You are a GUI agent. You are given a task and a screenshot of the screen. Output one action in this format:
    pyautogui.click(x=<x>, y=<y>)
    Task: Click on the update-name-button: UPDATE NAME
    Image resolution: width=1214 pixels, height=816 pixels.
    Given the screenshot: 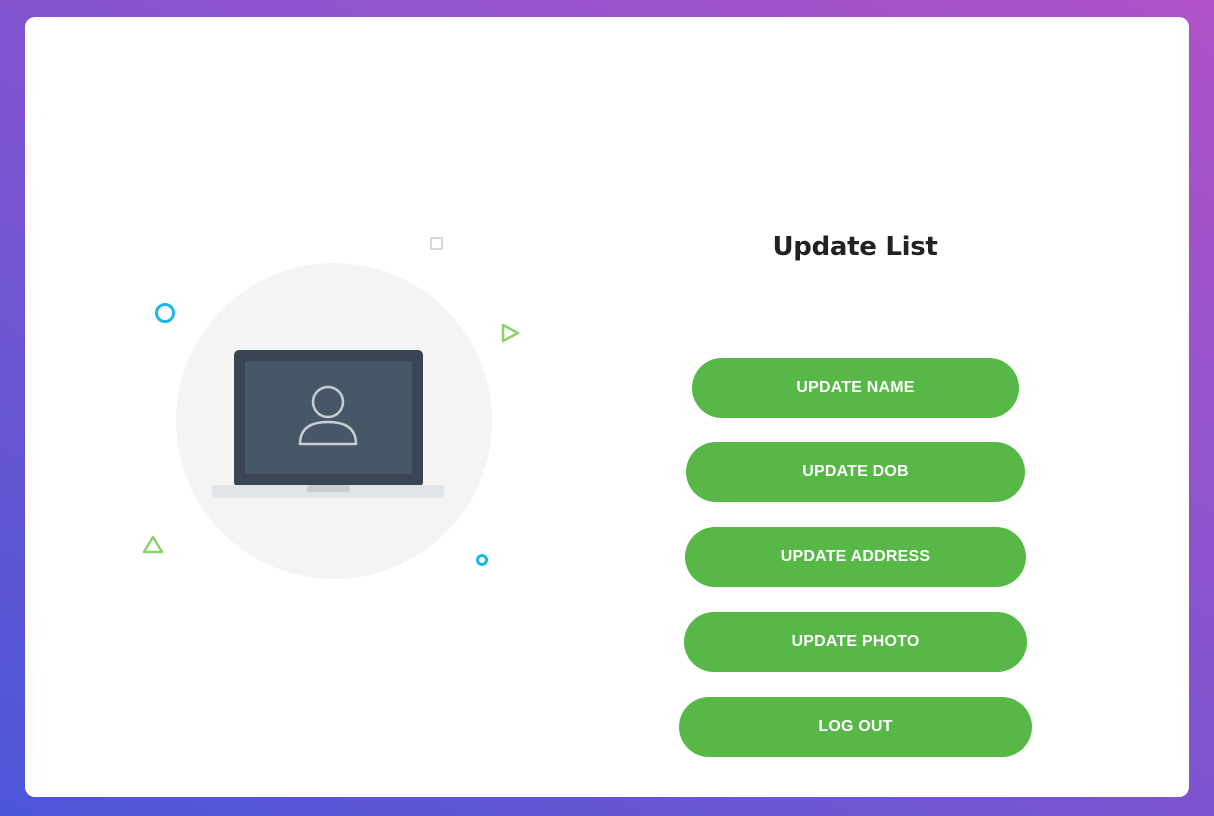 What is the action you would take?
    pyautogui.click(x=855, y=388)
    